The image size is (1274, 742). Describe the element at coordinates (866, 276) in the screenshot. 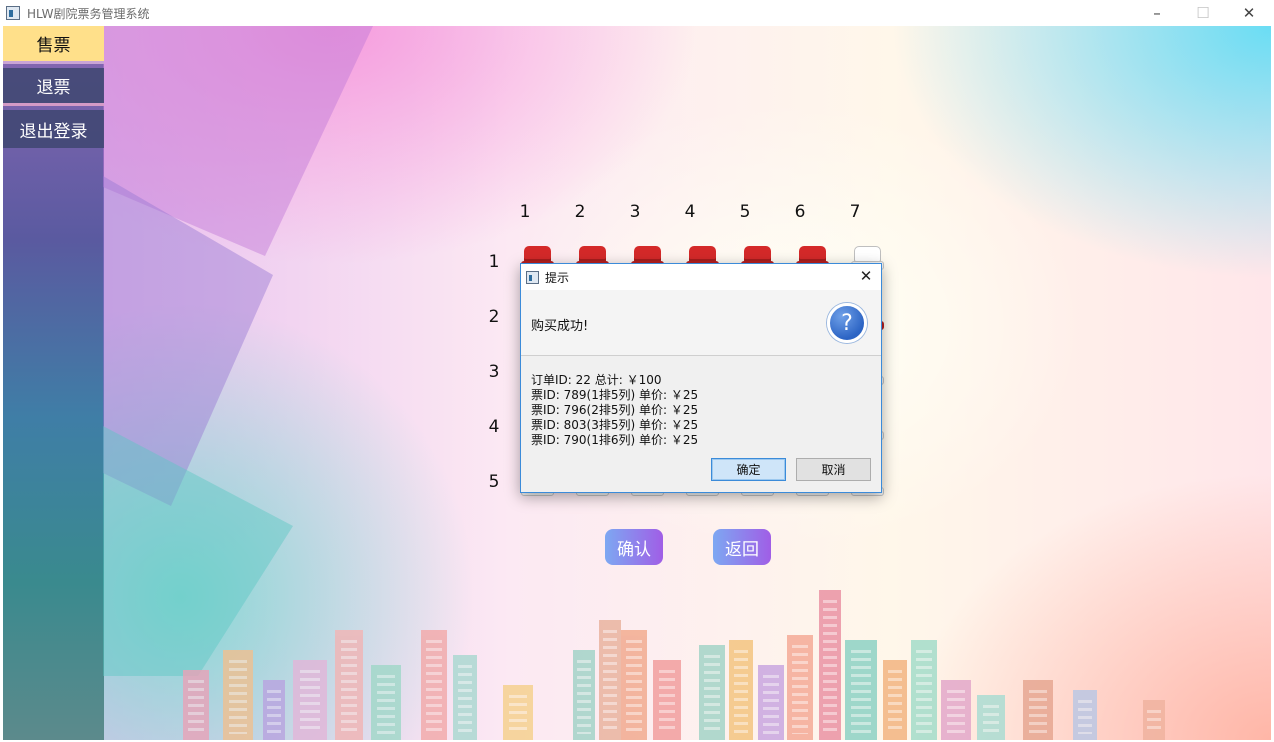

I see `dialog-close-icon: ✕` at that location.